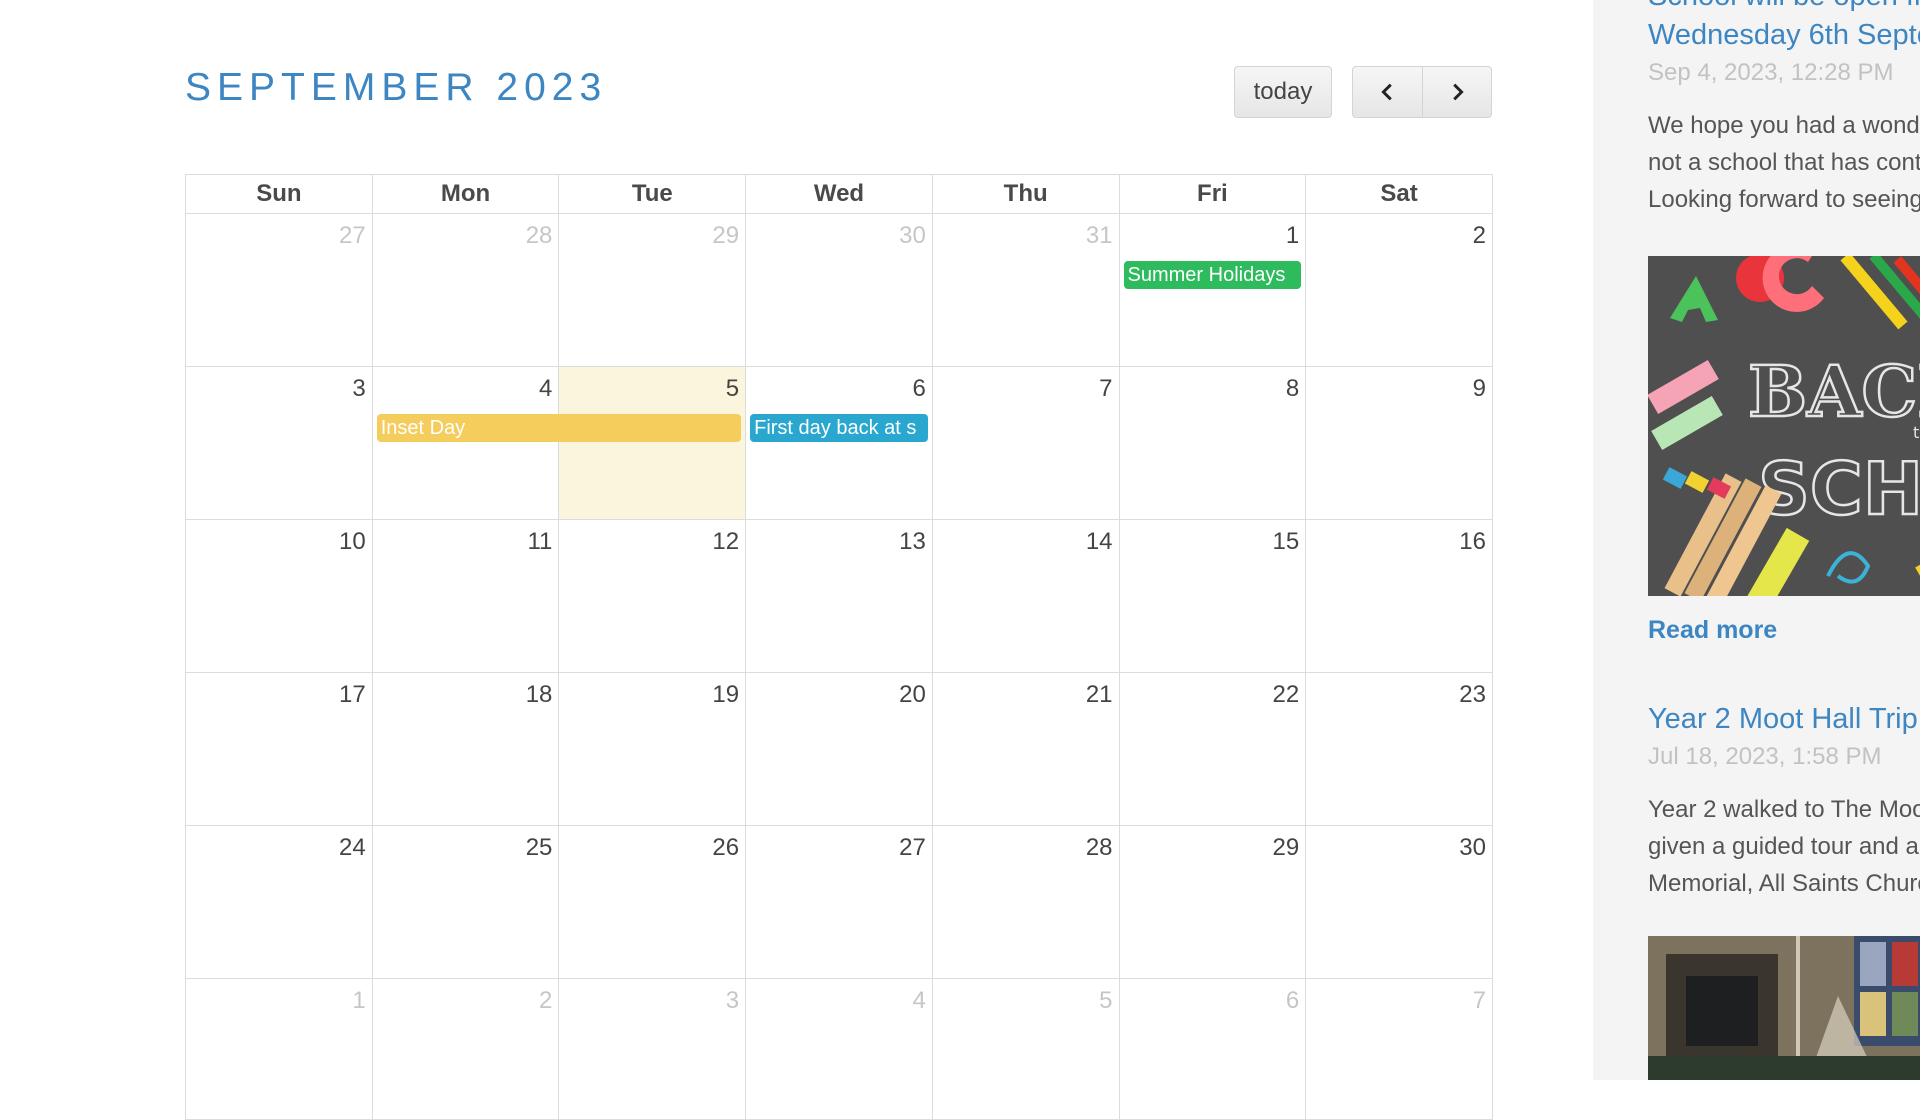 The height and width of the screenshot is (1120, 1920). I want to click on excerpt-line: not a school that has contacted, so click(1784, 162).